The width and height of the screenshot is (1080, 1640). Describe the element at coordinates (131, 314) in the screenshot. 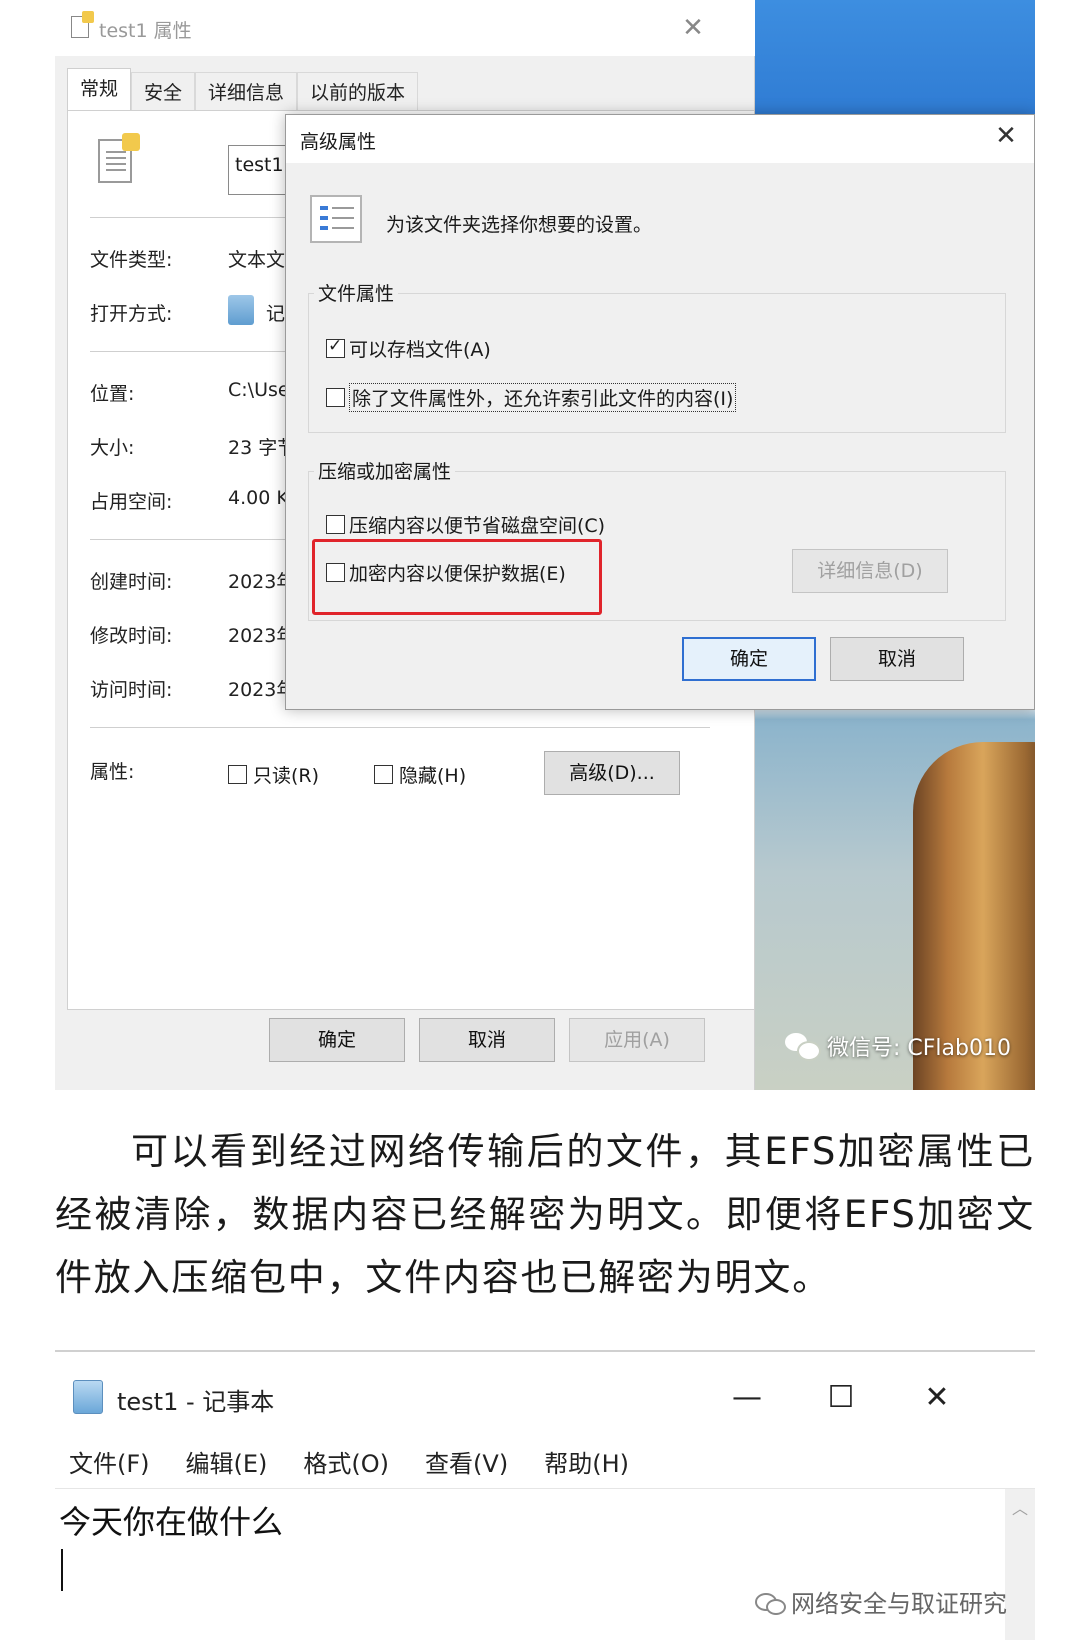

I see `open-with-label: 打开方式:` at that location.